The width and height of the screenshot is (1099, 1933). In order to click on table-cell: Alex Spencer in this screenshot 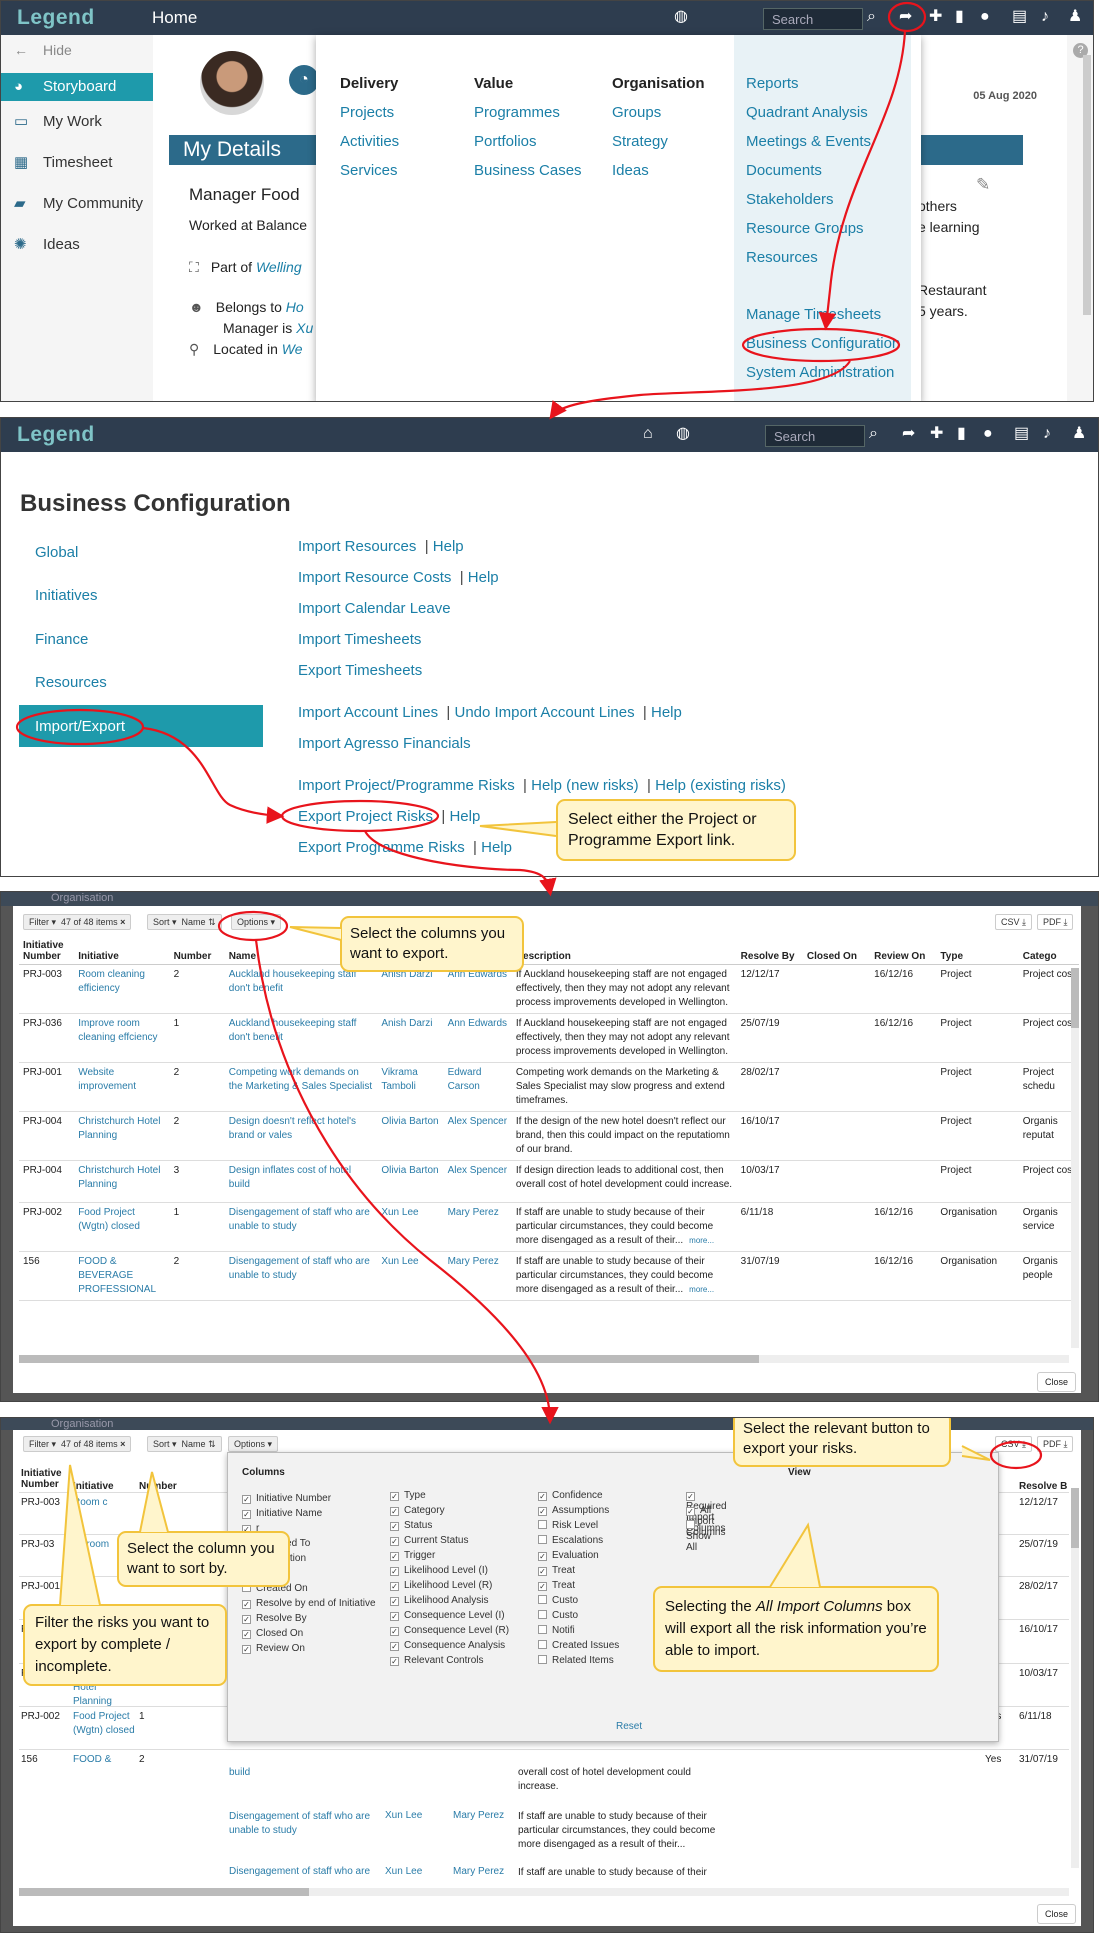, I will do `click(477, 1181)`.